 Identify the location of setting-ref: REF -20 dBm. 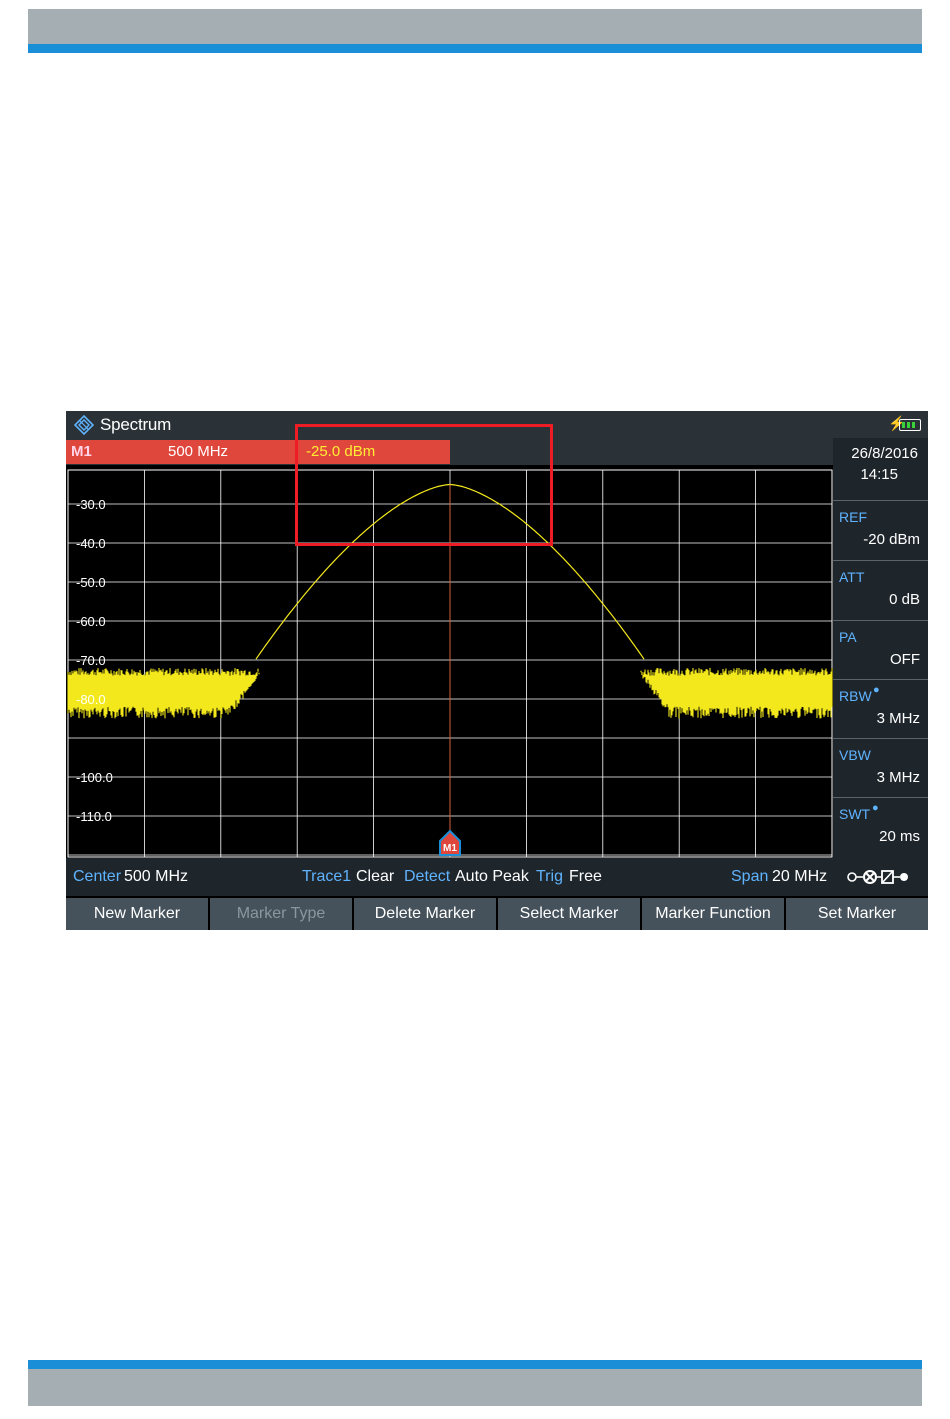
(880, 529).